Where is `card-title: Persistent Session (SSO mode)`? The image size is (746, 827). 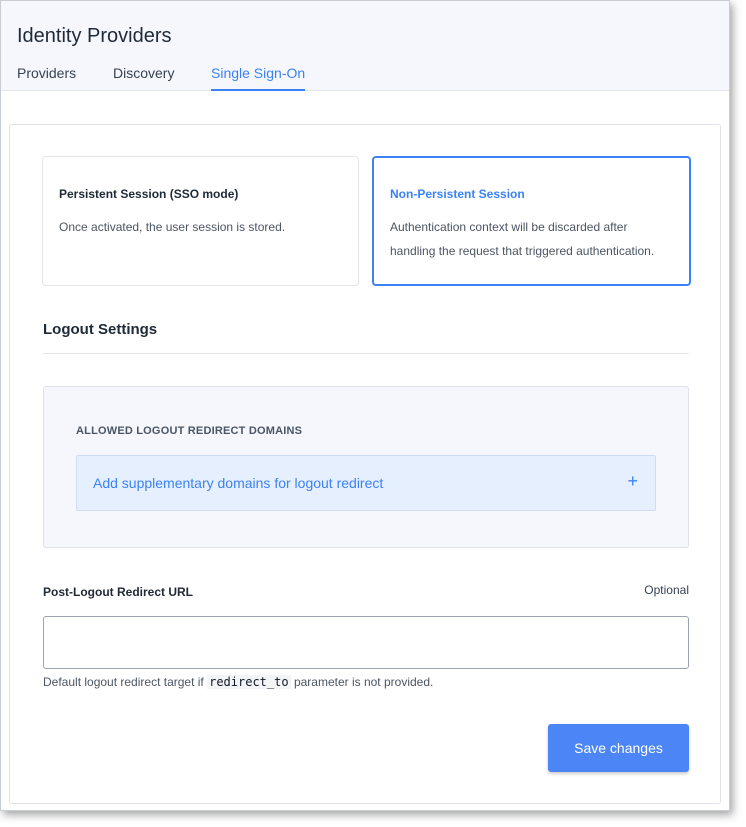 card-title: Persistent Session (SSO mode) is located at coordinates (149, 194).